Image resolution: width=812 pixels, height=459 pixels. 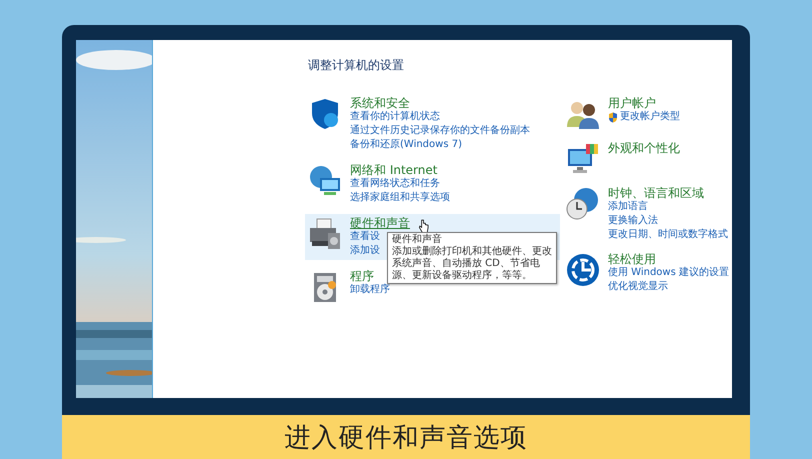 I want to click on category-link: 系统和安全, so click(x=440, y=103).